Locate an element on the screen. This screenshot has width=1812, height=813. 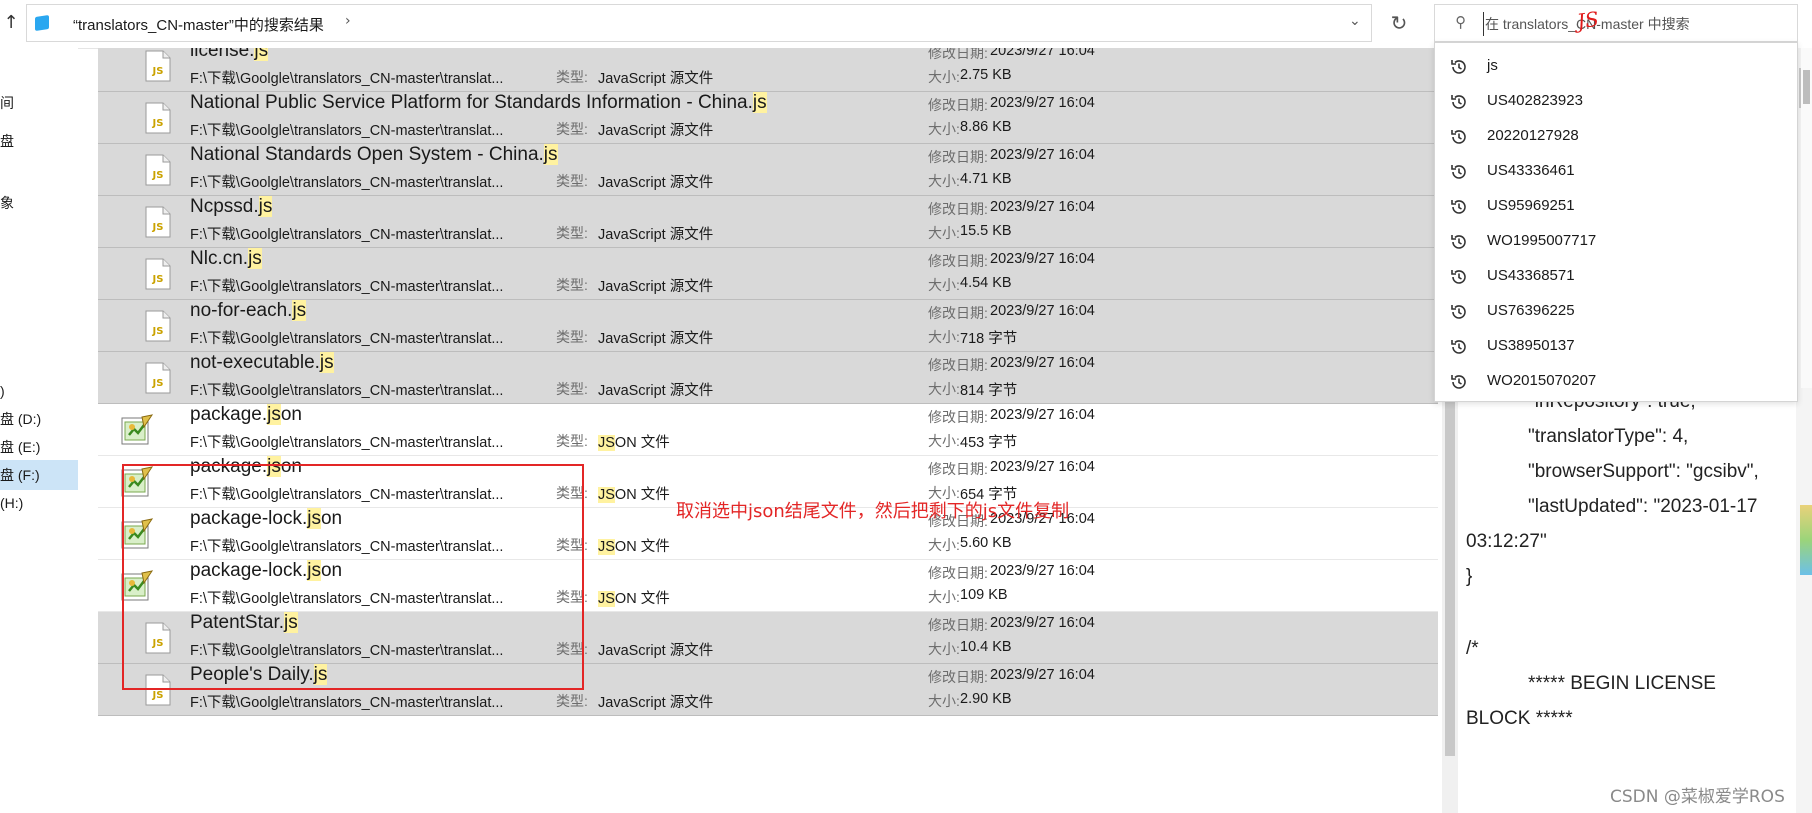
file-name: PatentStar.js is located at coordinates (244, 622).